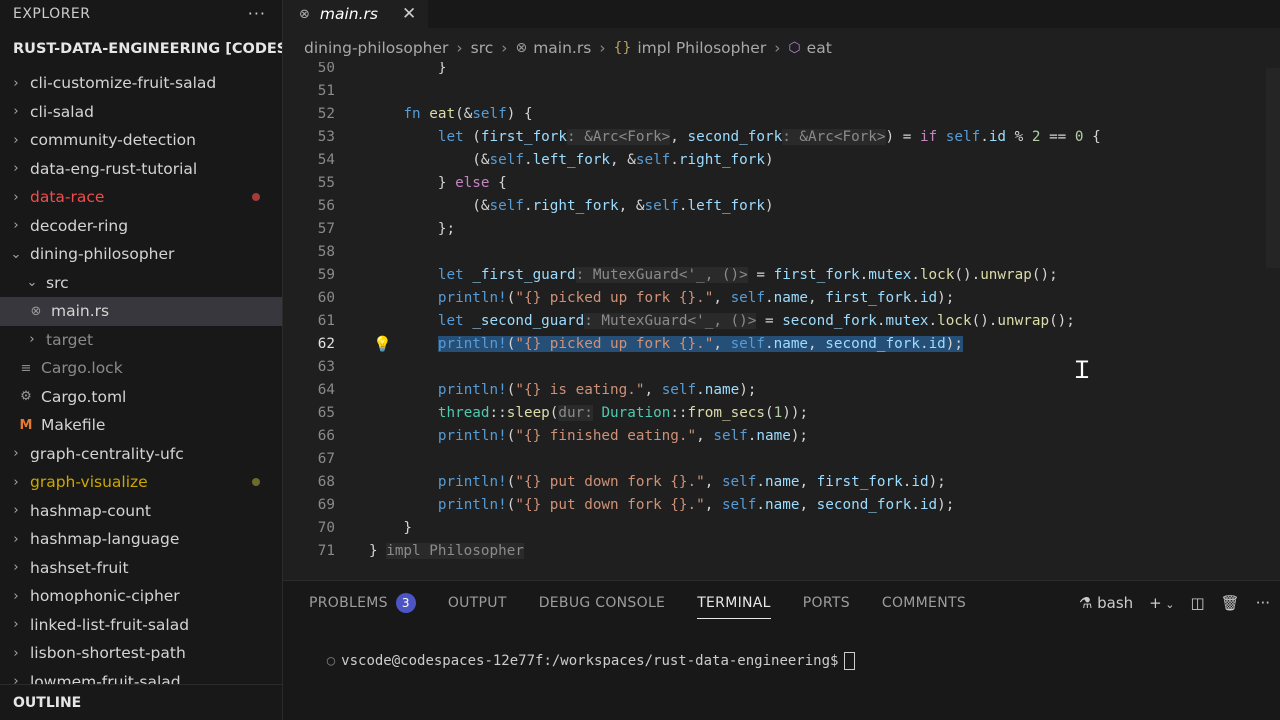 The image size is (1280, 720). I want to click on tab-ports: PORTS, so click(826, 603).